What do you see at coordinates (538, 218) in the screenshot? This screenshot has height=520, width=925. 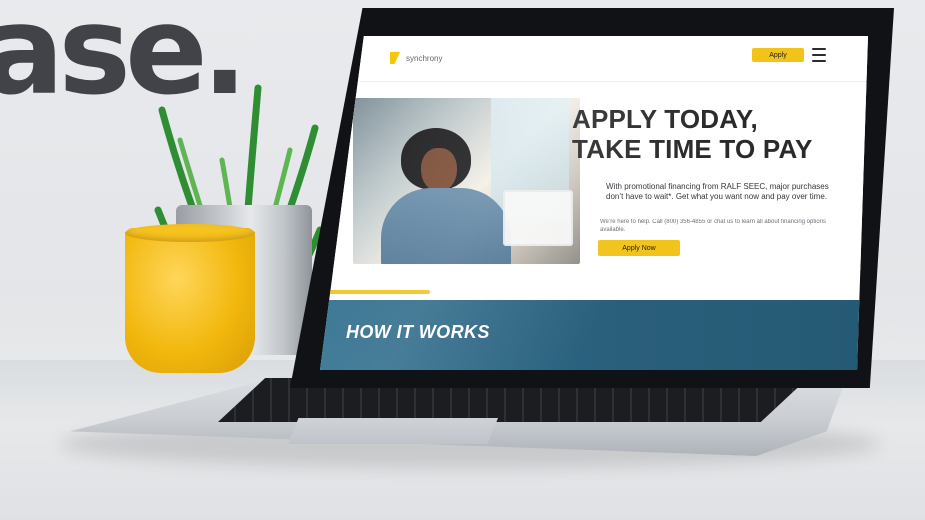 I see `hero-photo-laptop` at bounding box center [538, 218].